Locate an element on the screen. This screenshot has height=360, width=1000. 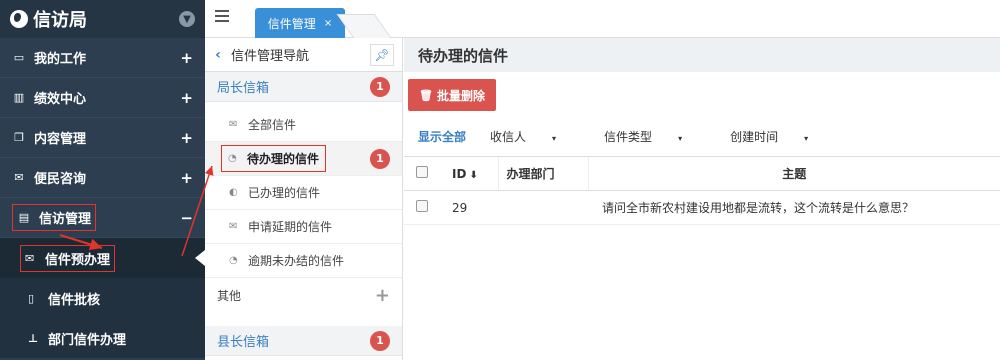
file-icon: ▯ is located at coordinates (31, 298).